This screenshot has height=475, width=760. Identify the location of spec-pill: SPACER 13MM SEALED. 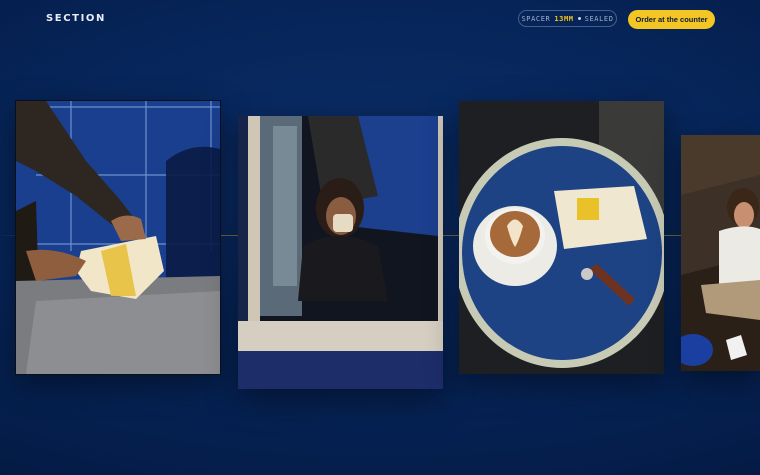
(567, 18).